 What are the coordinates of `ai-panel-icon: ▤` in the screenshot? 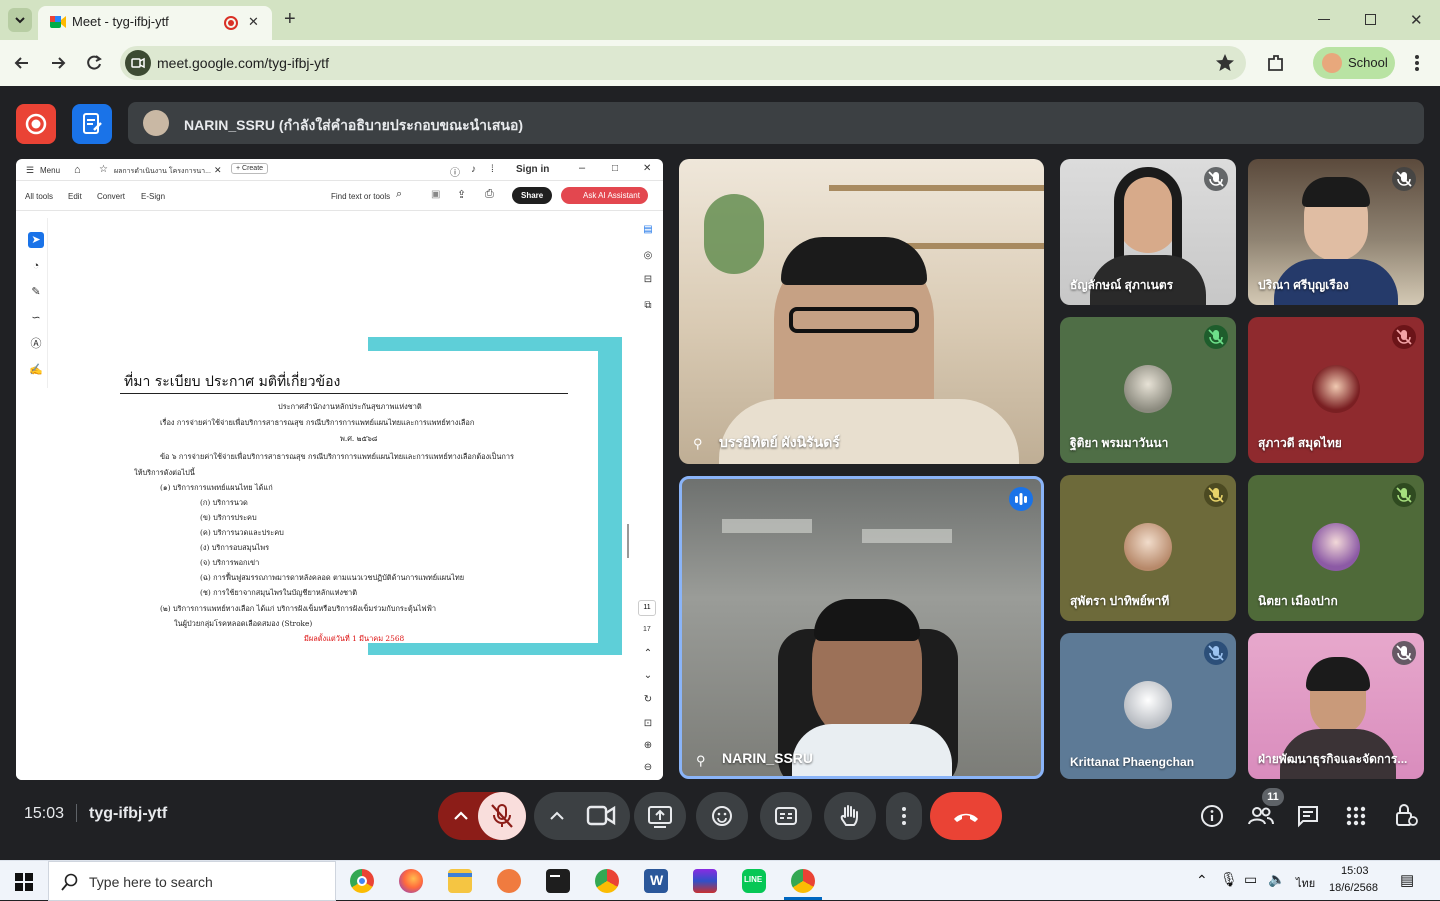 It's located at (648, 231).